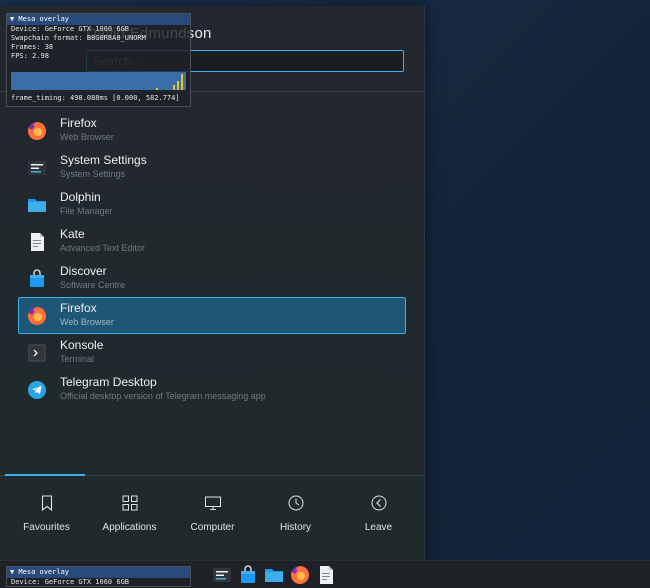 This screenshot has height=588, width=650. I want to click on app-name: Kate, so click(72, 234).